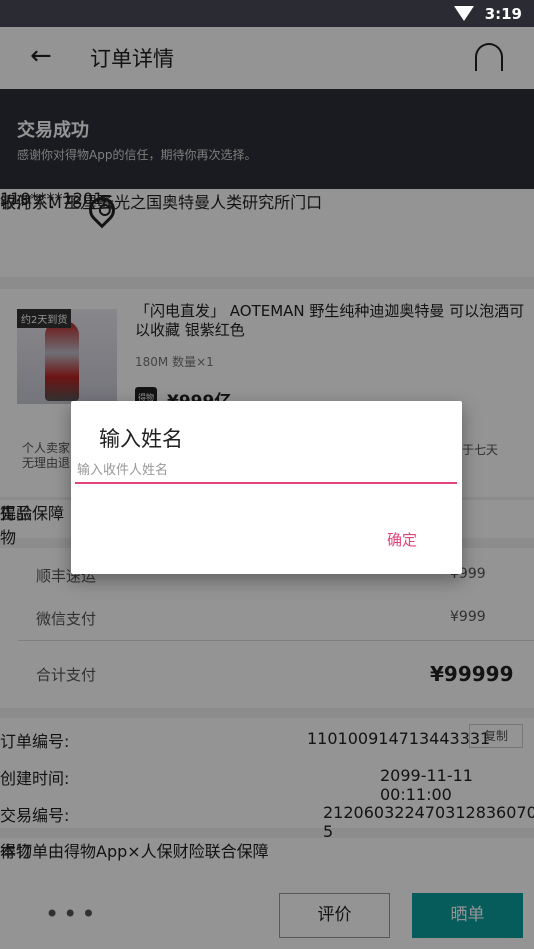 The height and width of the screenshot is (949, 534). Describe the element at coordinates (141, 439) in the screenshot. I see `dialog-title: 输入姓名` at that location.